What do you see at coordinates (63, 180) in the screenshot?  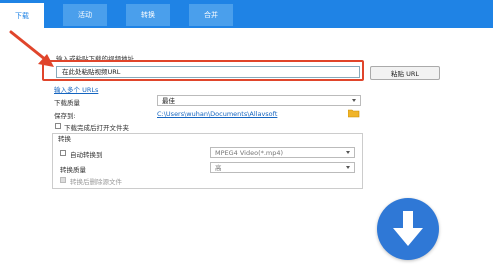 I see `delete-source-checkbox` at bounding box center [63, 180].